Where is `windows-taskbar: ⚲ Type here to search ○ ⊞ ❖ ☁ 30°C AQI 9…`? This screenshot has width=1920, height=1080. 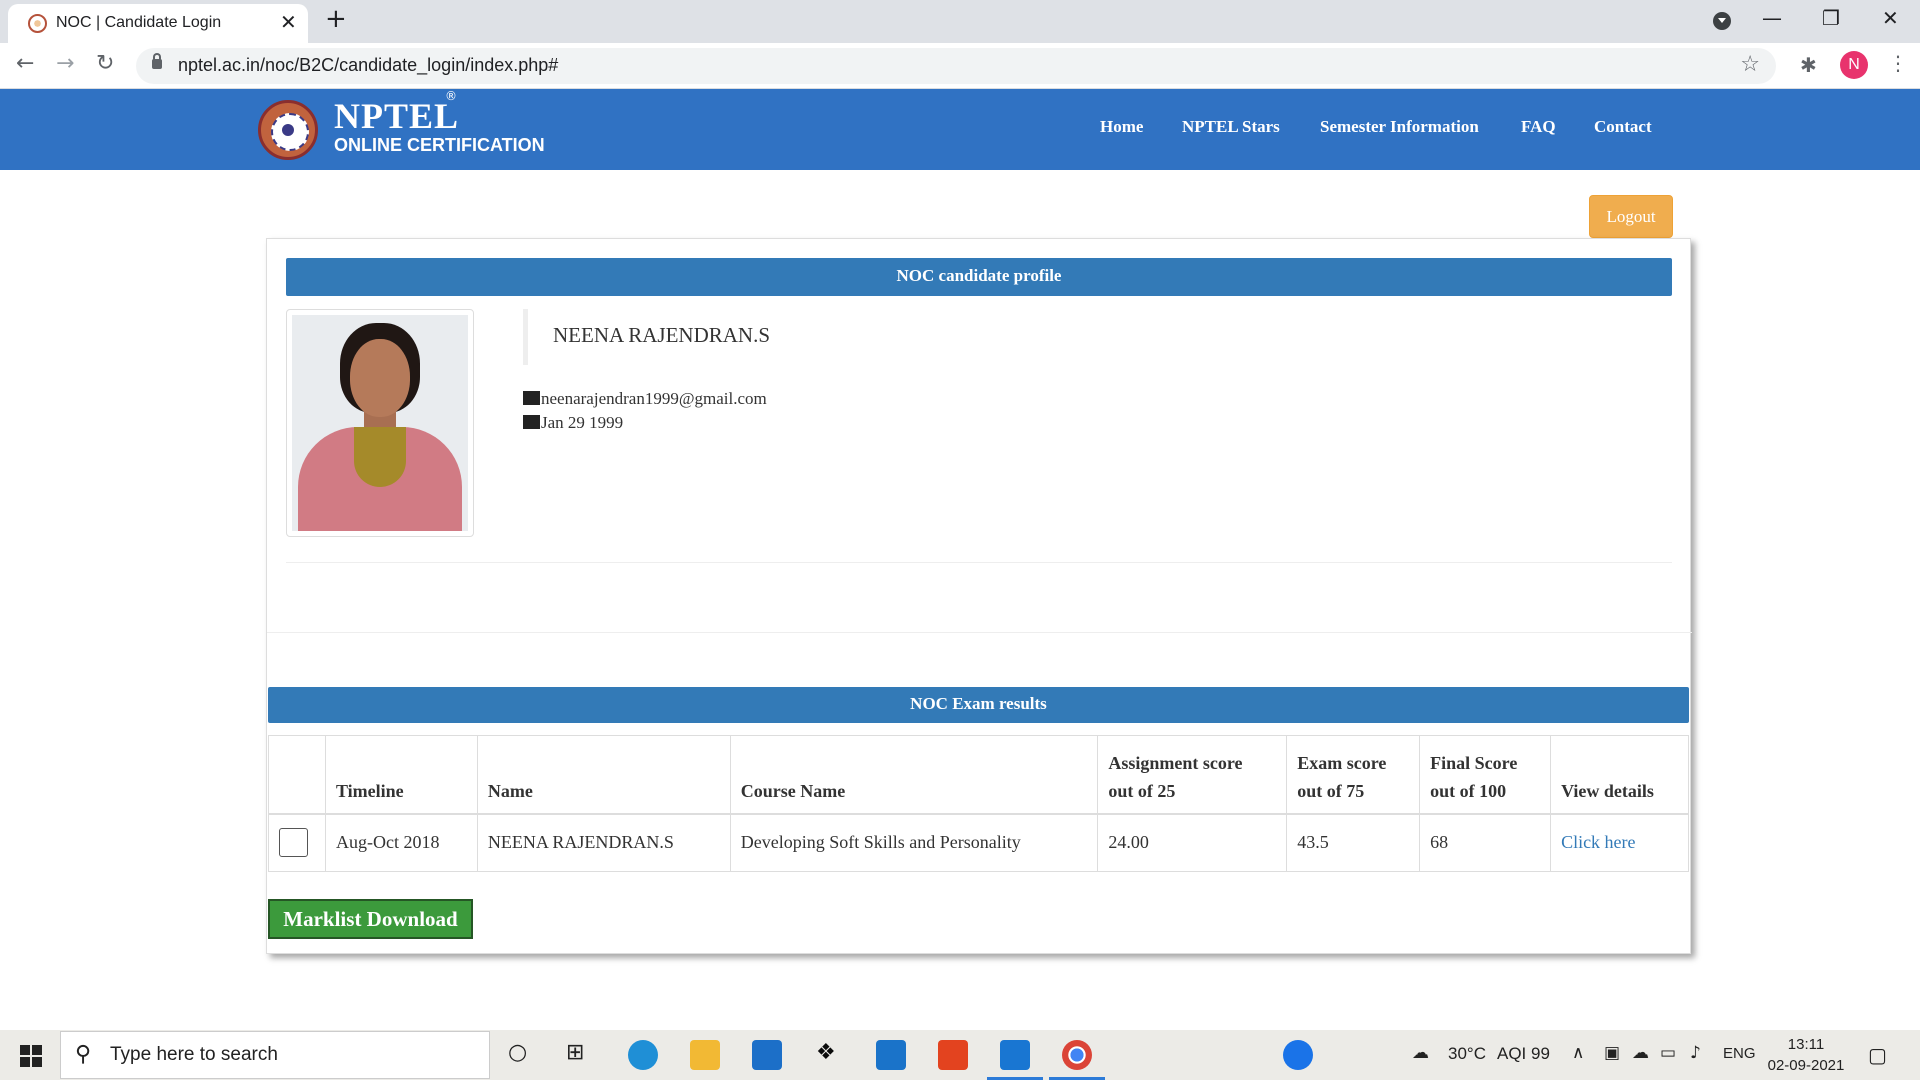
windows-taskbar: ⚲ Type here to search ○ ⊞ ❖ ☁ 30°C AQI 9… is located at coordinates (960, 1055).